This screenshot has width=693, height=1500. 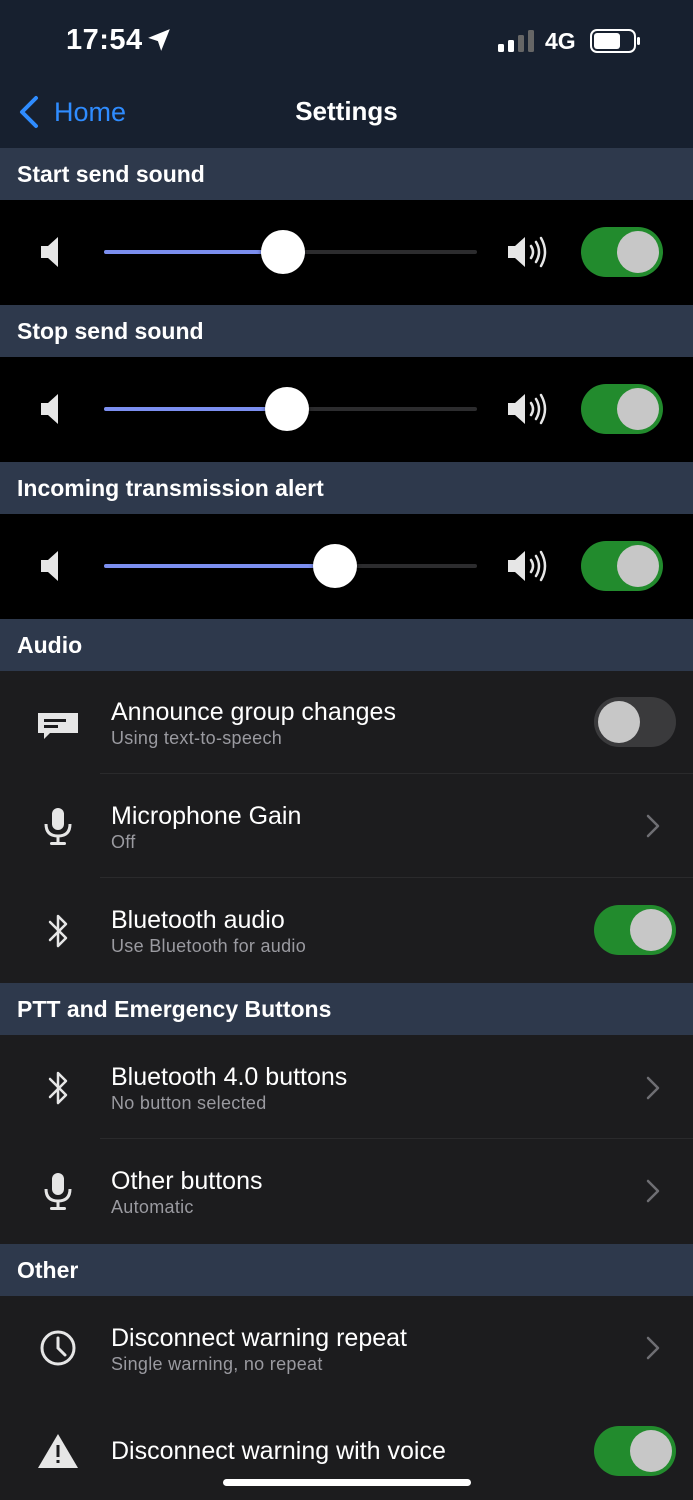 I want to click on row-title: Other buttons, so click(x=187, y=1181).